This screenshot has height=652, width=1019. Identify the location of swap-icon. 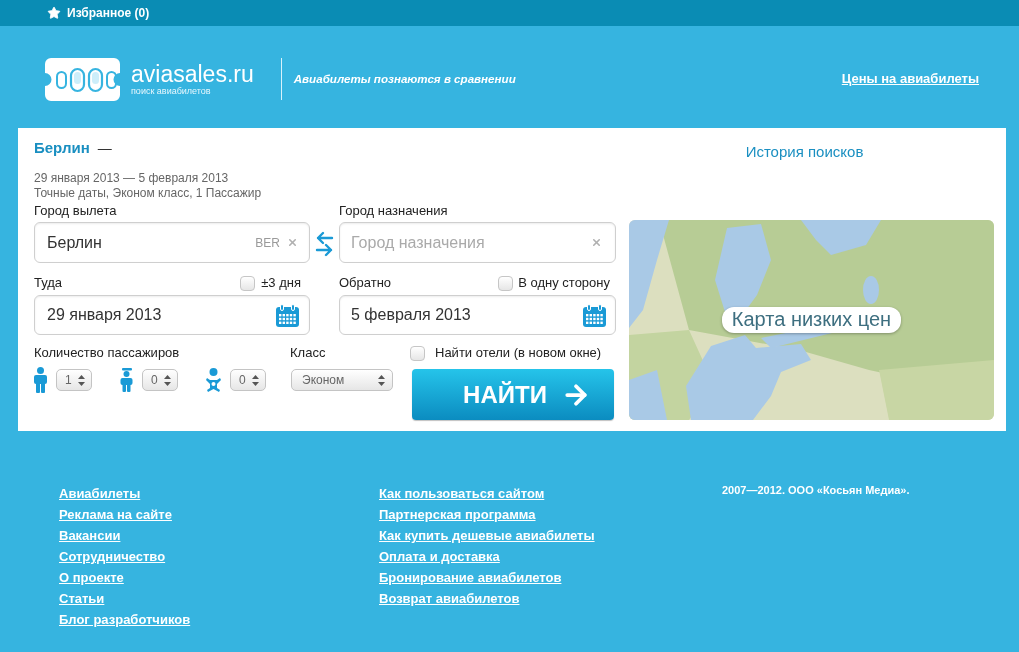
(324, 244).